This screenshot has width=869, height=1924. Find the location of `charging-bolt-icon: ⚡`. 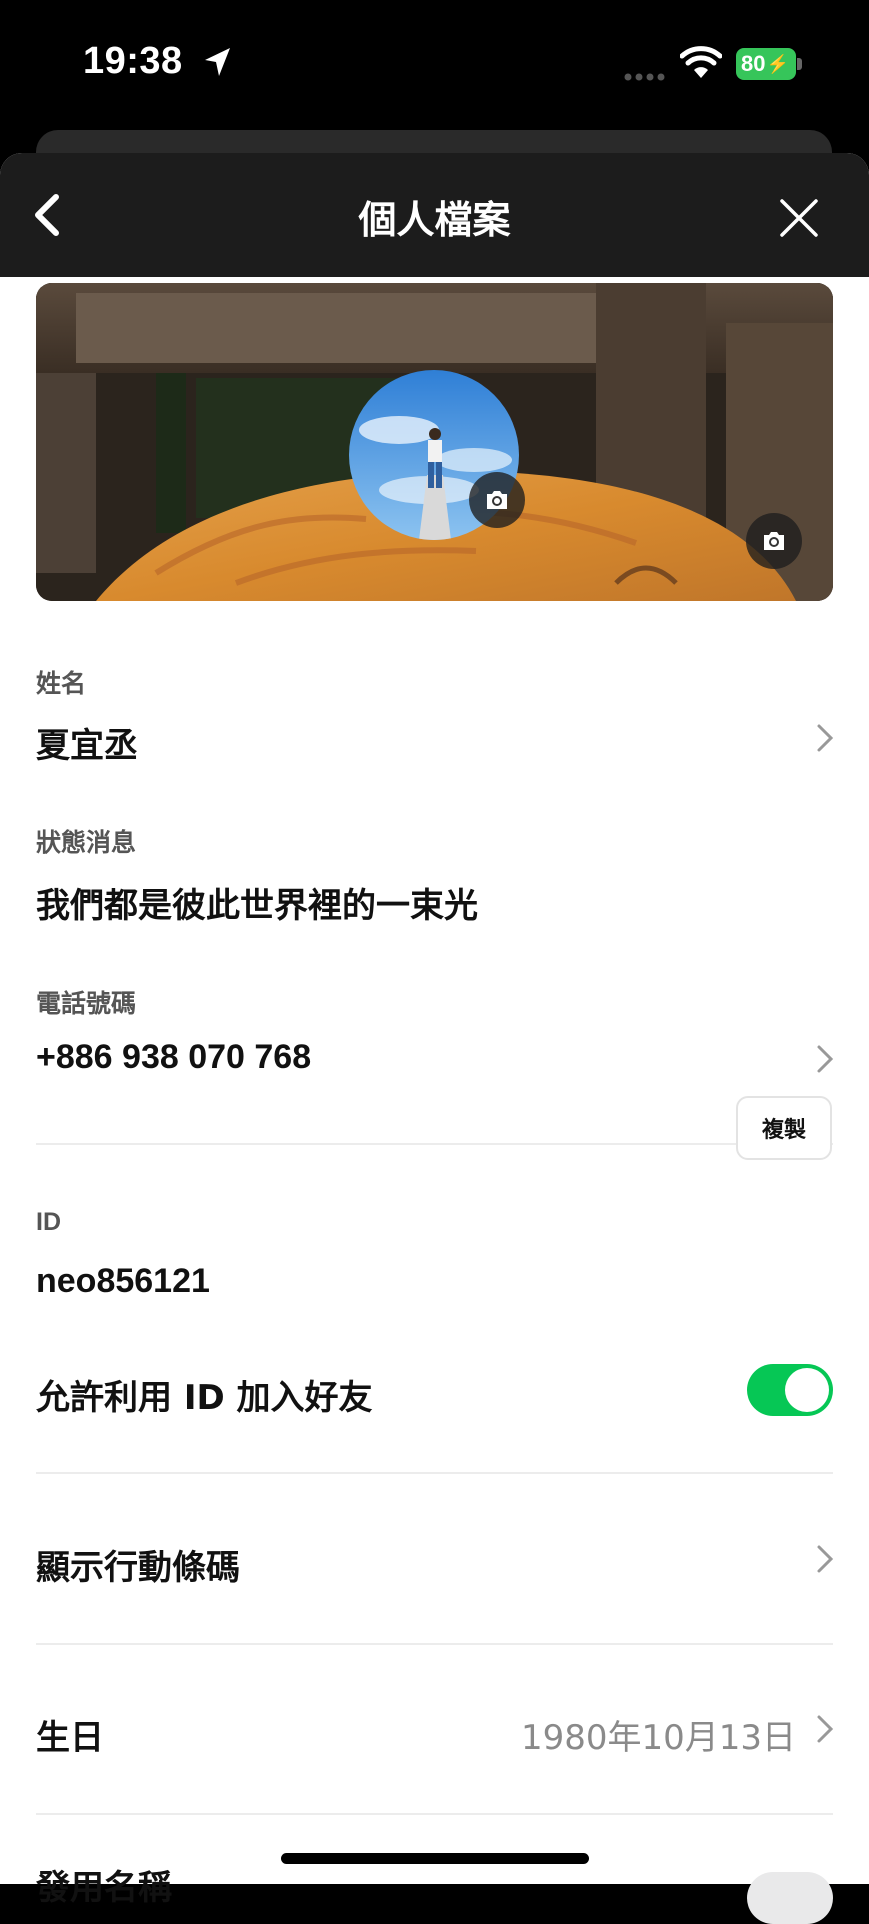

charging-bolt-icon: ⚡ is located at coordinates (777, 63).